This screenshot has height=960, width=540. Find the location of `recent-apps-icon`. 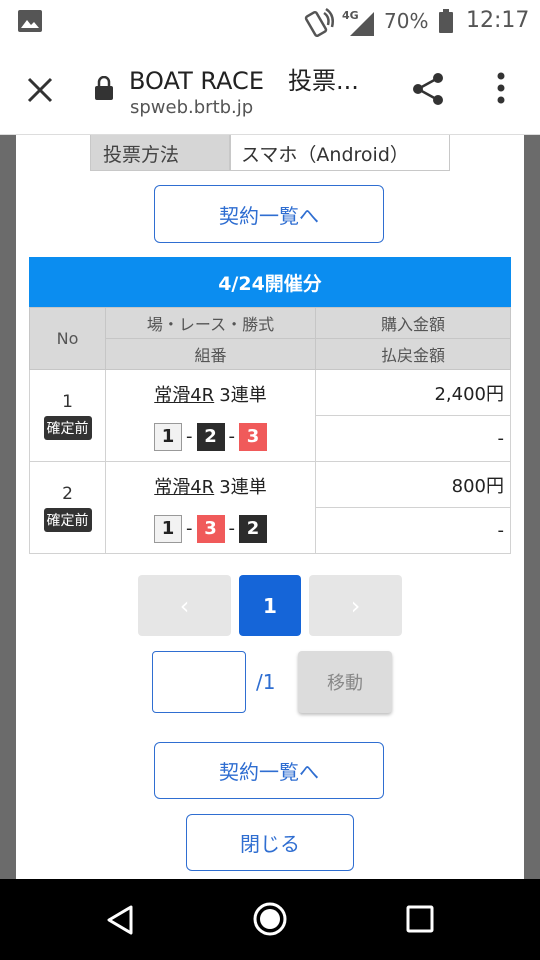

recent-apps-icon is located at coordinates (420, 919).